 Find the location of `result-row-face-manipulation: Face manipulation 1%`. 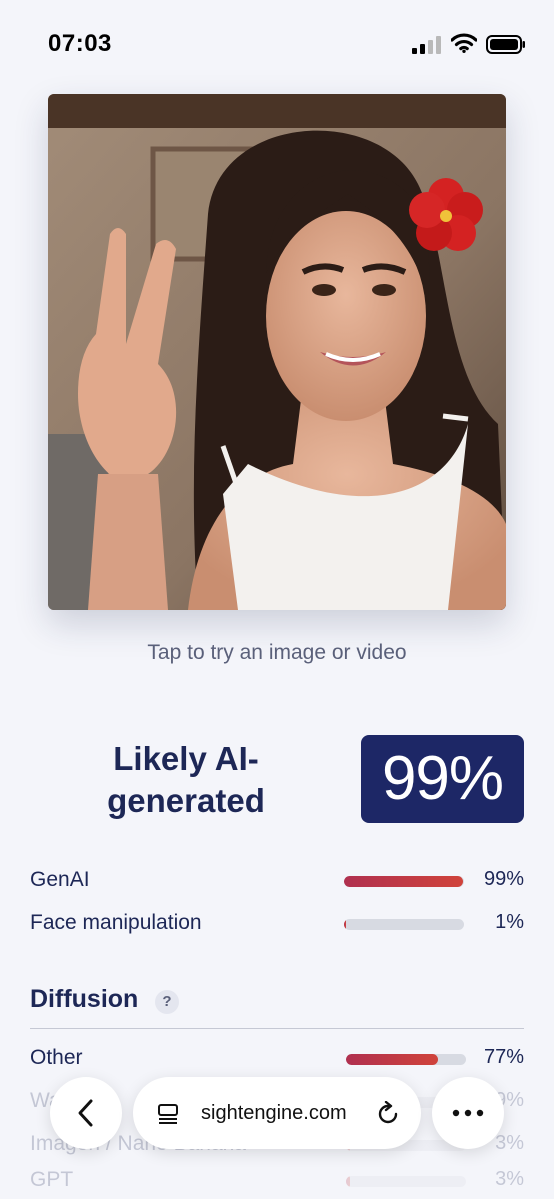

result-row-face-manipulation: Face manipulation 1% is located at coordinates (277, 924).